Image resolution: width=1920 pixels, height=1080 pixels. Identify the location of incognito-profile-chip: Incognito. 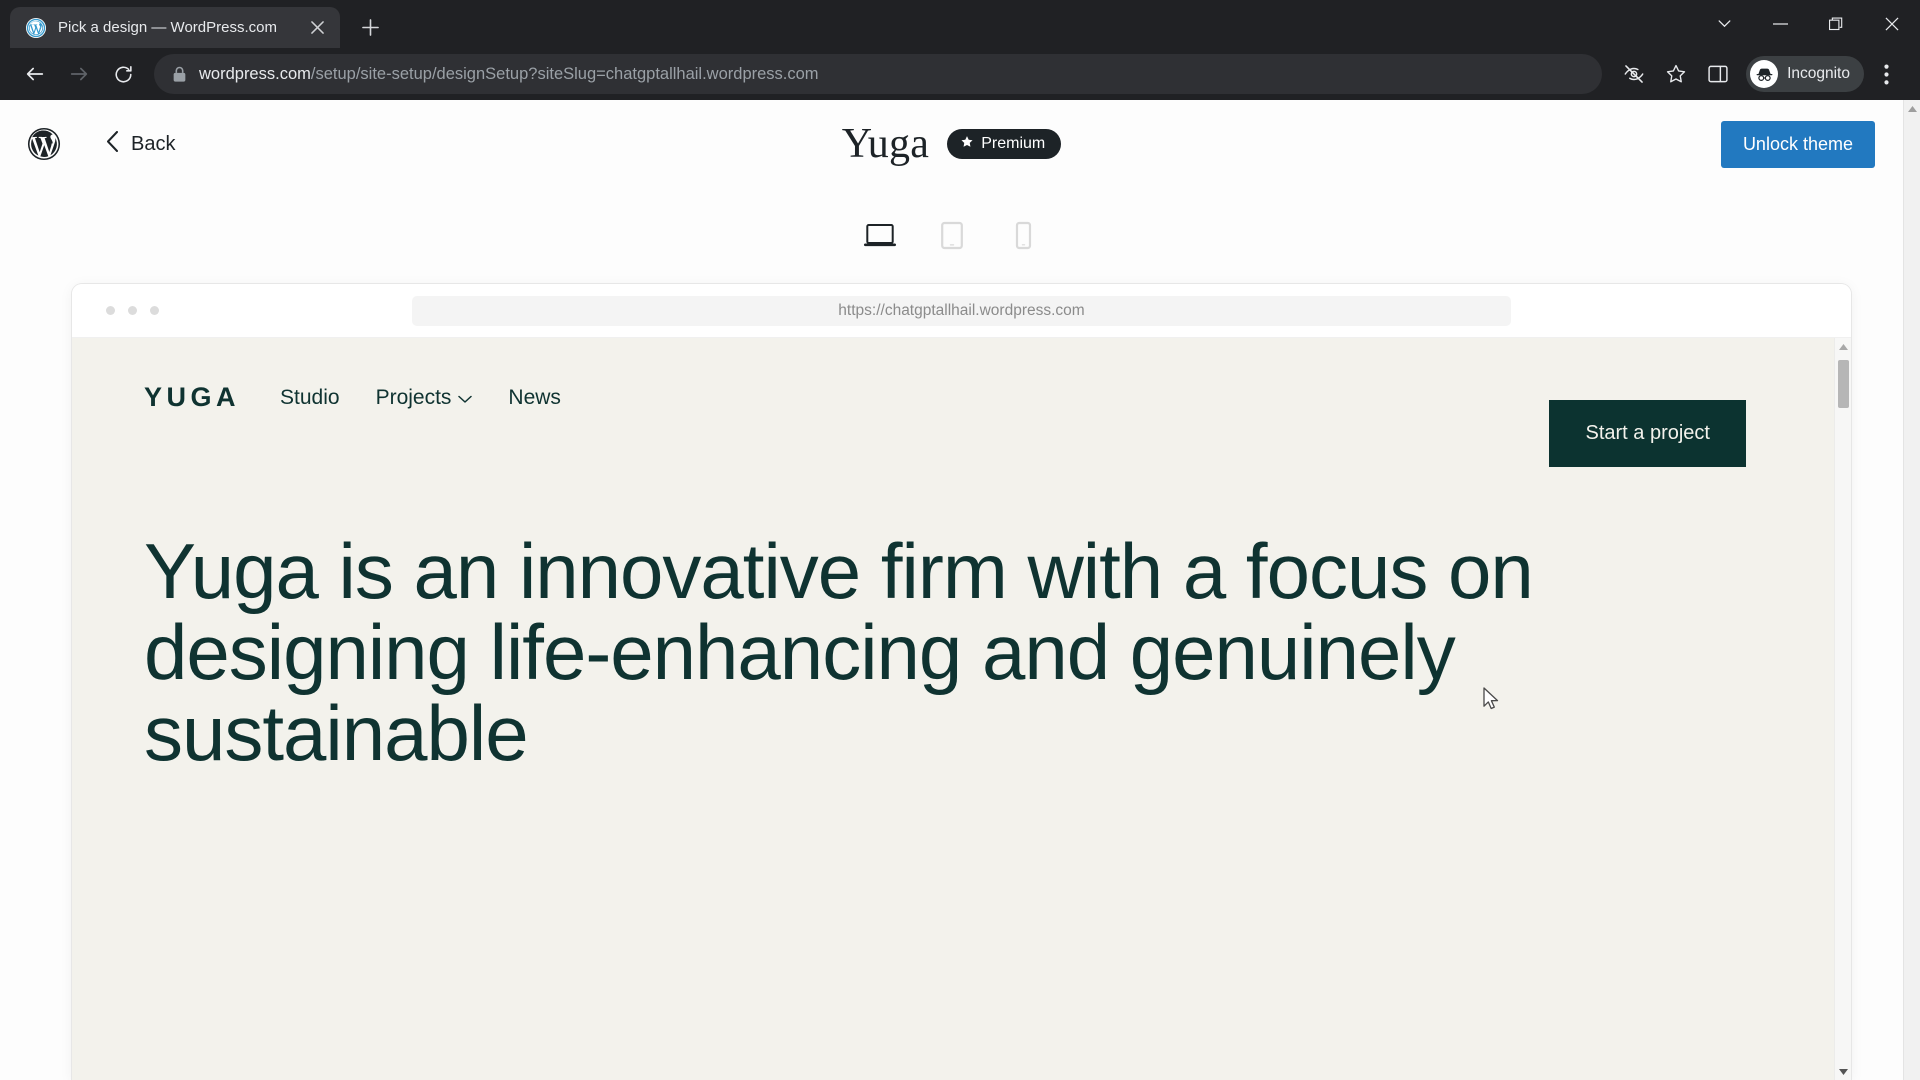
(1805, 74).